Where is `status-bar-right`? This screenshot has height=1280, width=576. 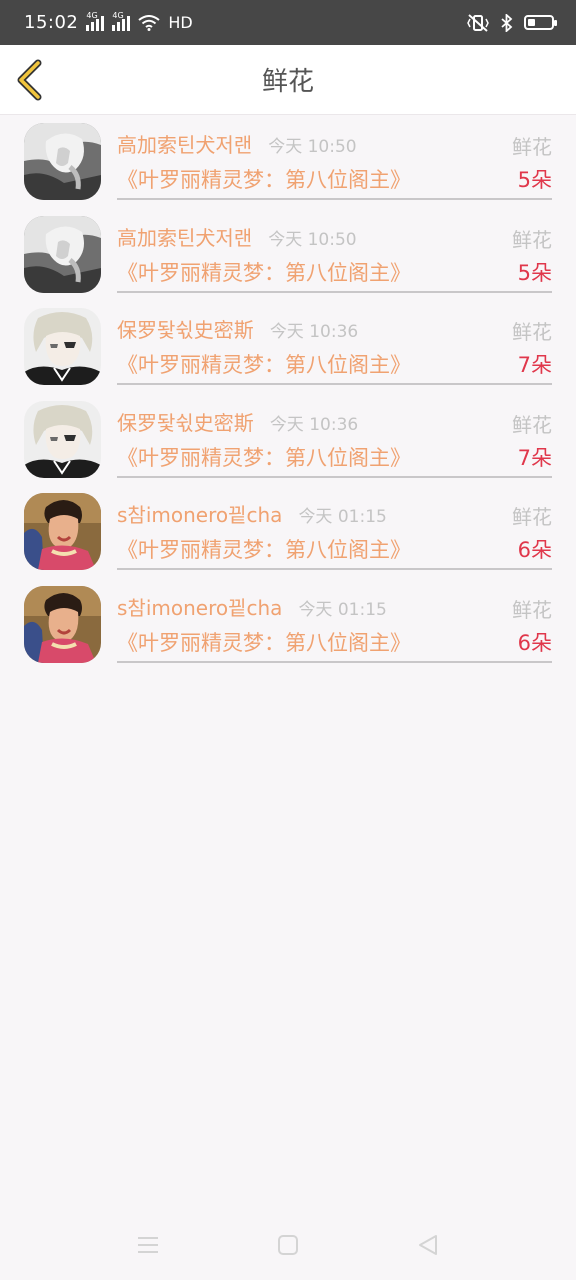
status-bar-right is located at coordinates (511, 22).